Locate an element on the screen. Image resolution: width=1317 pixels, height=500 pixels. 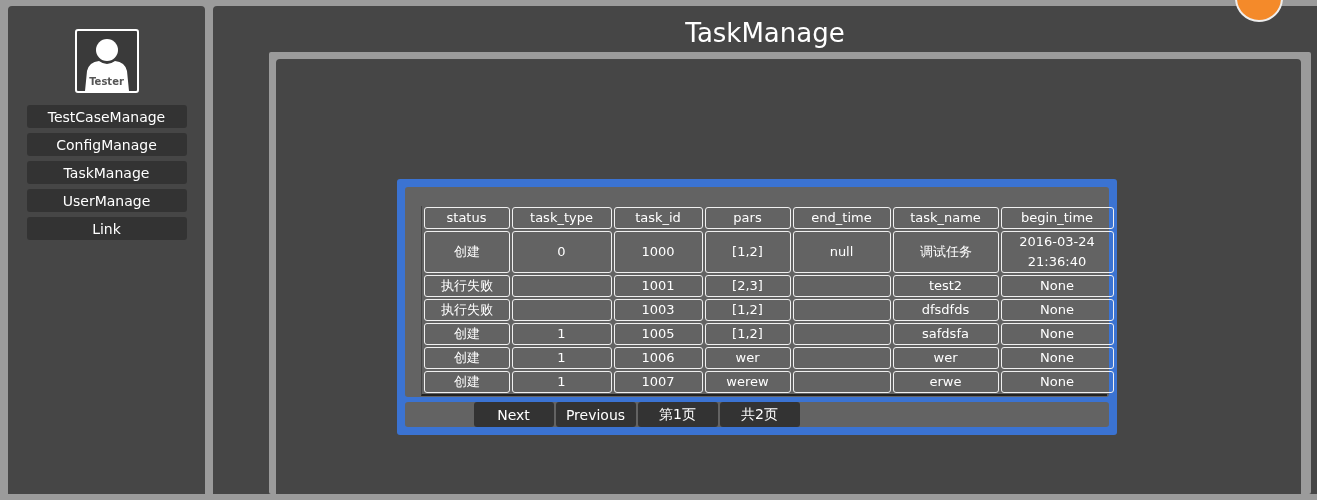
table-cell: erwe is located at coordinates (945, 382).